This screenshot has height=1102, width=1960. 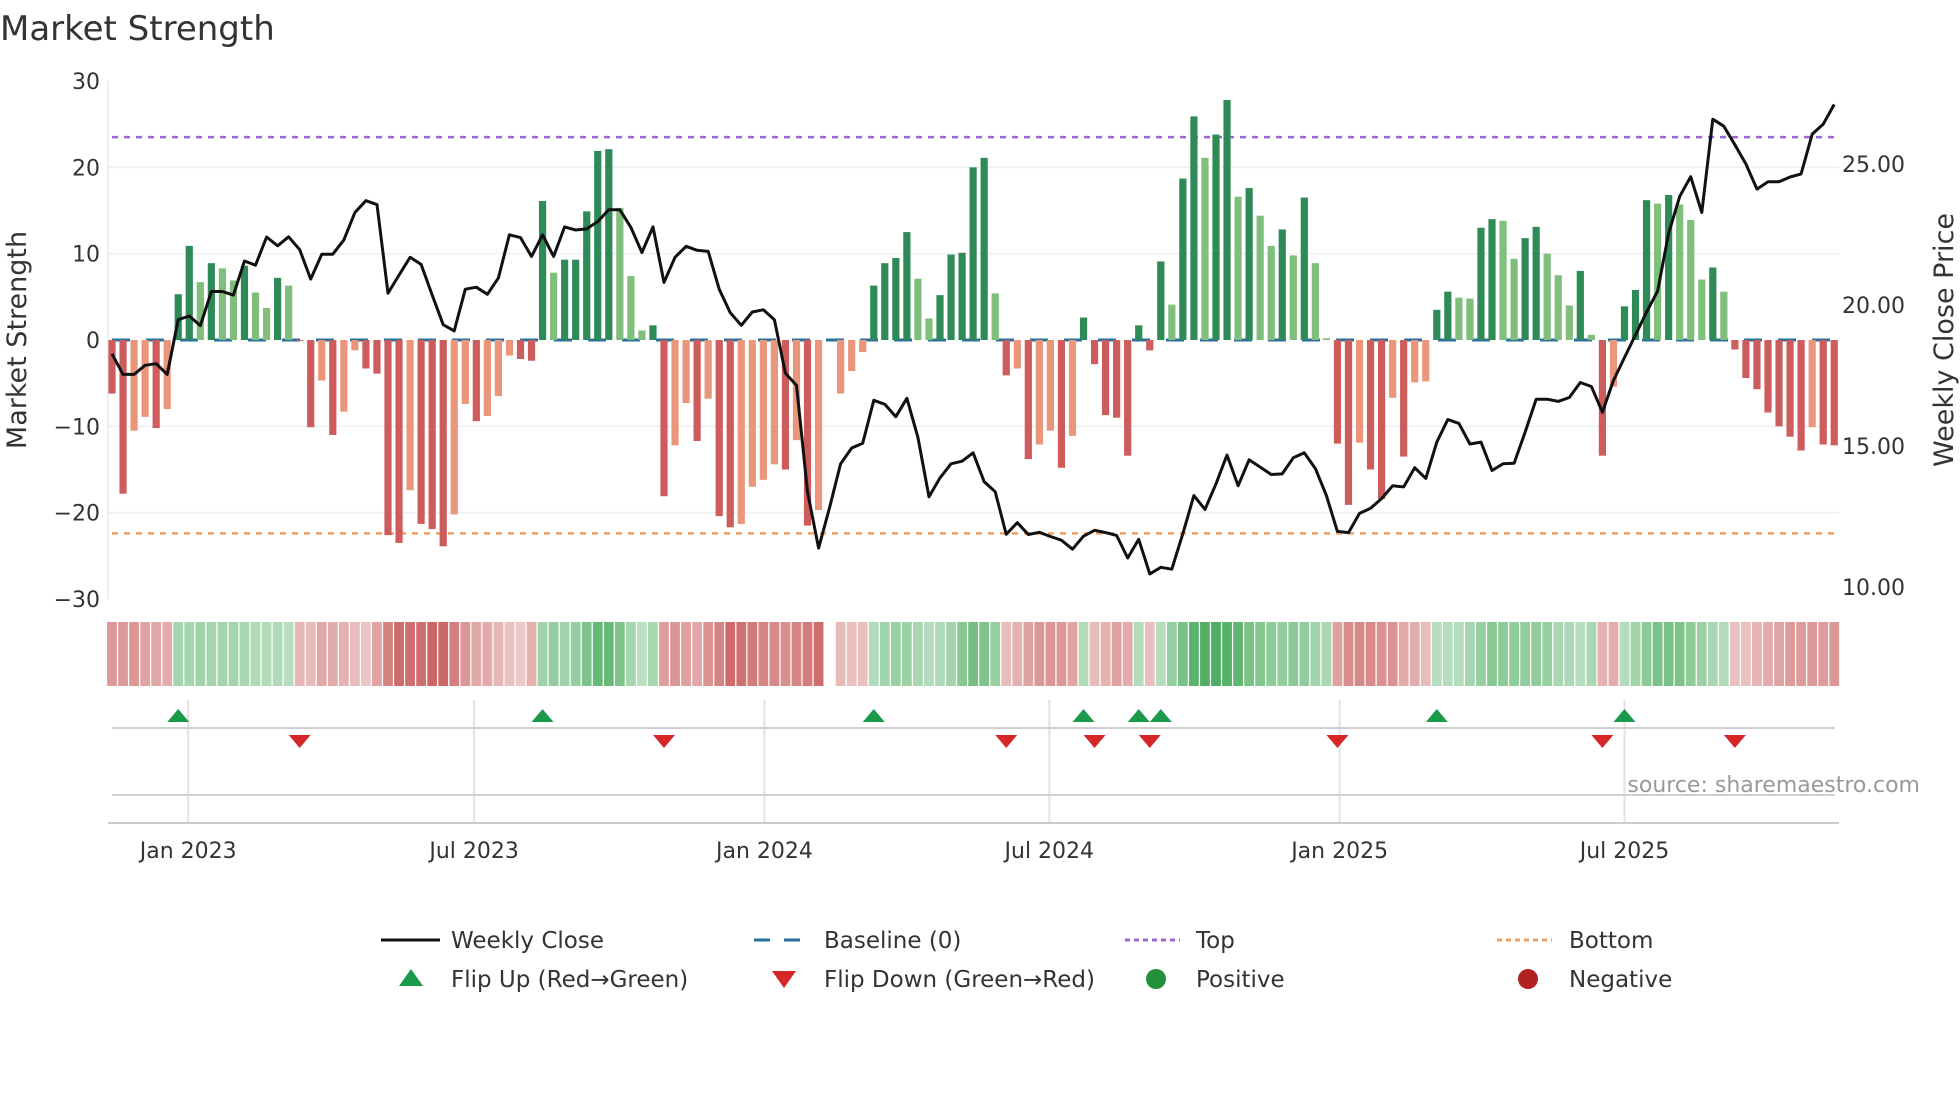 What do you see at coordinates (1611, 941) in the screenshot?
I see `legend-label: Bottom` at bounding box center [1611, 941].